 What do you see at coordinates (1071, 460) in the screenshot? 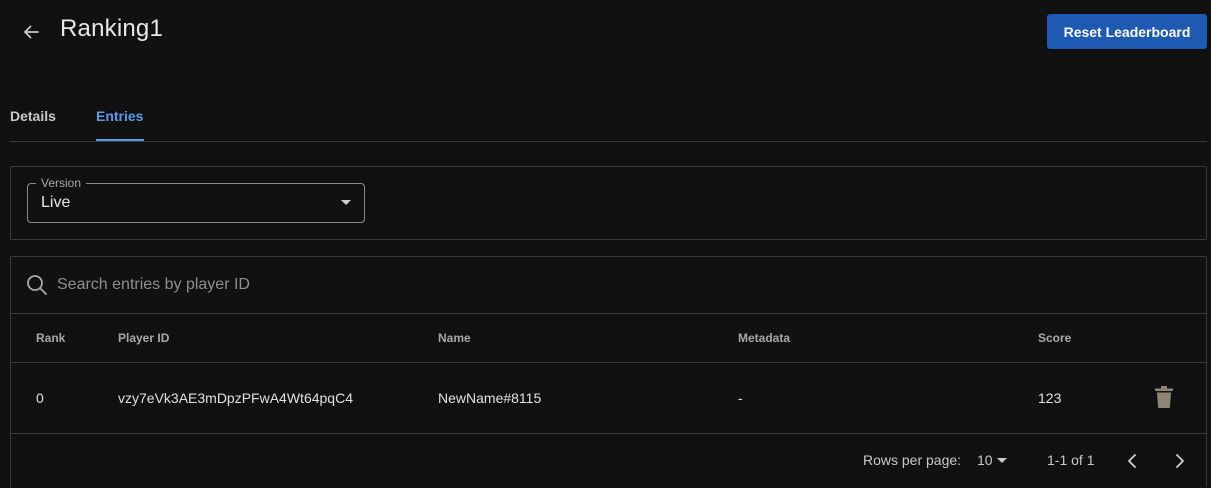
I see `pagination-range: 1-1 of 1` at bounding box center [1071, 460].